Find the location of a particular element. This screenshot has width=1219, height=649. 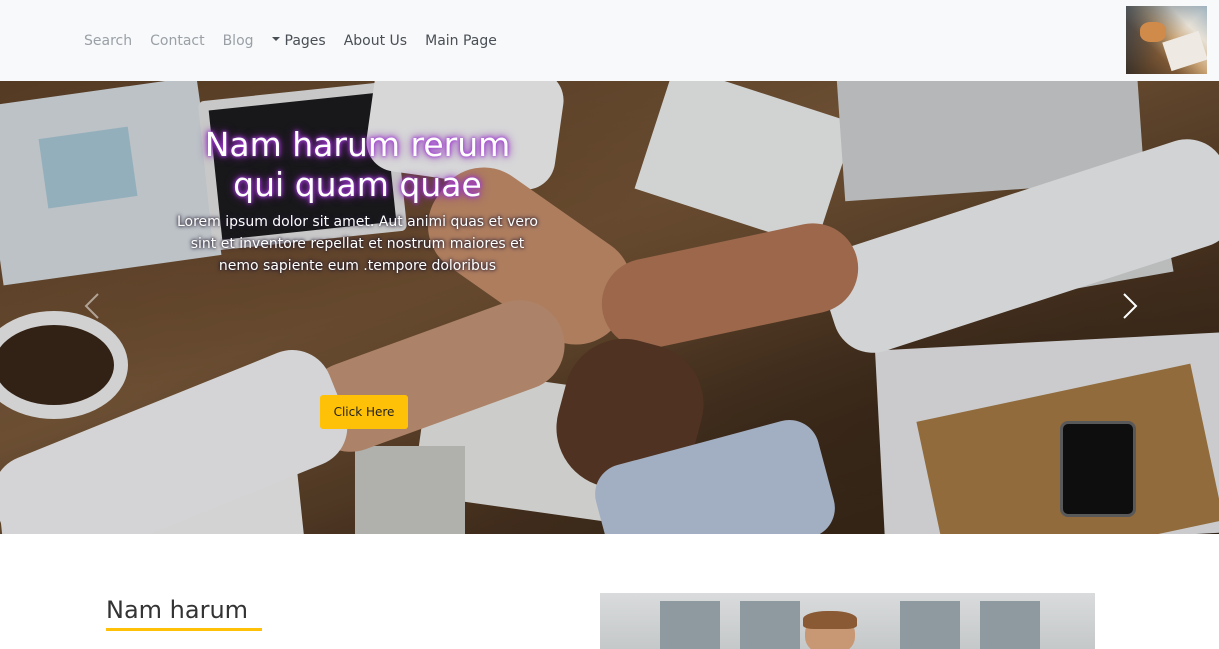

nav-dropdown-pages-label: Pages is located at coordinates (305, 40).